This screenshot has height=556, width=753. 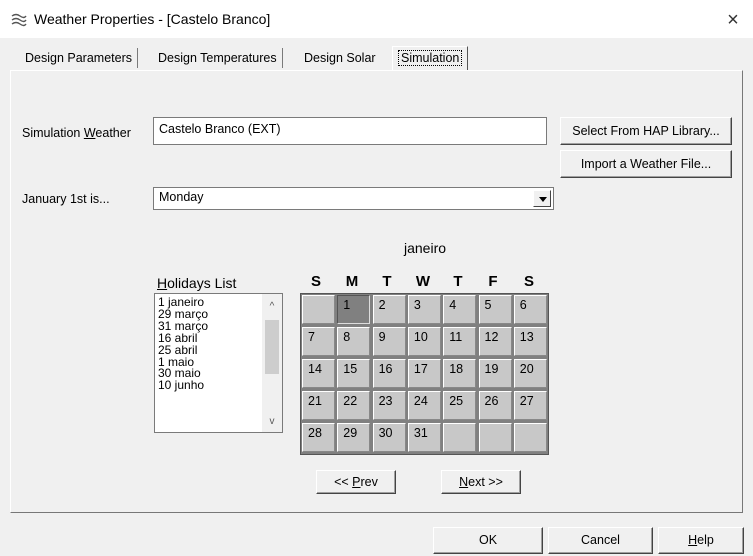 What do you see at coordinates (354, 309) in the screenshot?
I see `calendar-day-cell: 1` at bounding box center [354, 309].